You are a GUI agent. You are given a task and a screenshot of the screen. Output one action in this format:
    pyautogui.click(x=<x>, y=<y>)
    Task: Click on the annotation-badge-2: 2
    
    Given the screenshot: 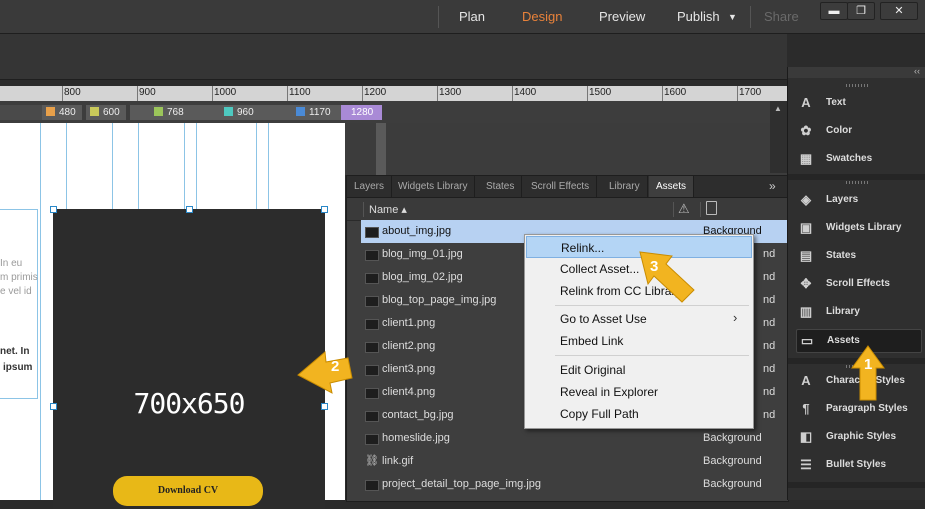 What is the action you would take?
    pyautogui.click(x=335, y=366)
    